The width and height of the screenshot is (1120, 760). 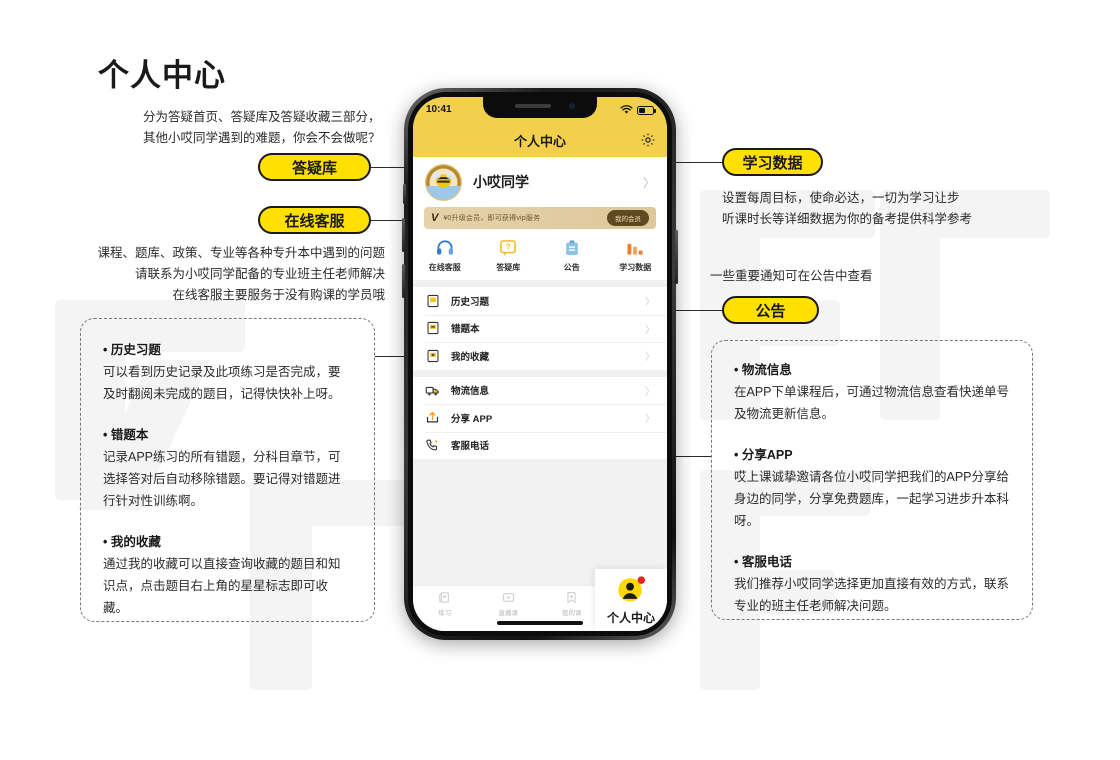 What do you see at coordinates (841, 198) in the screenshot?
I see `study-data-desc-line-1: 设置每周目标，使命必达，一切为学习让步` at bounding box center [841, 198].